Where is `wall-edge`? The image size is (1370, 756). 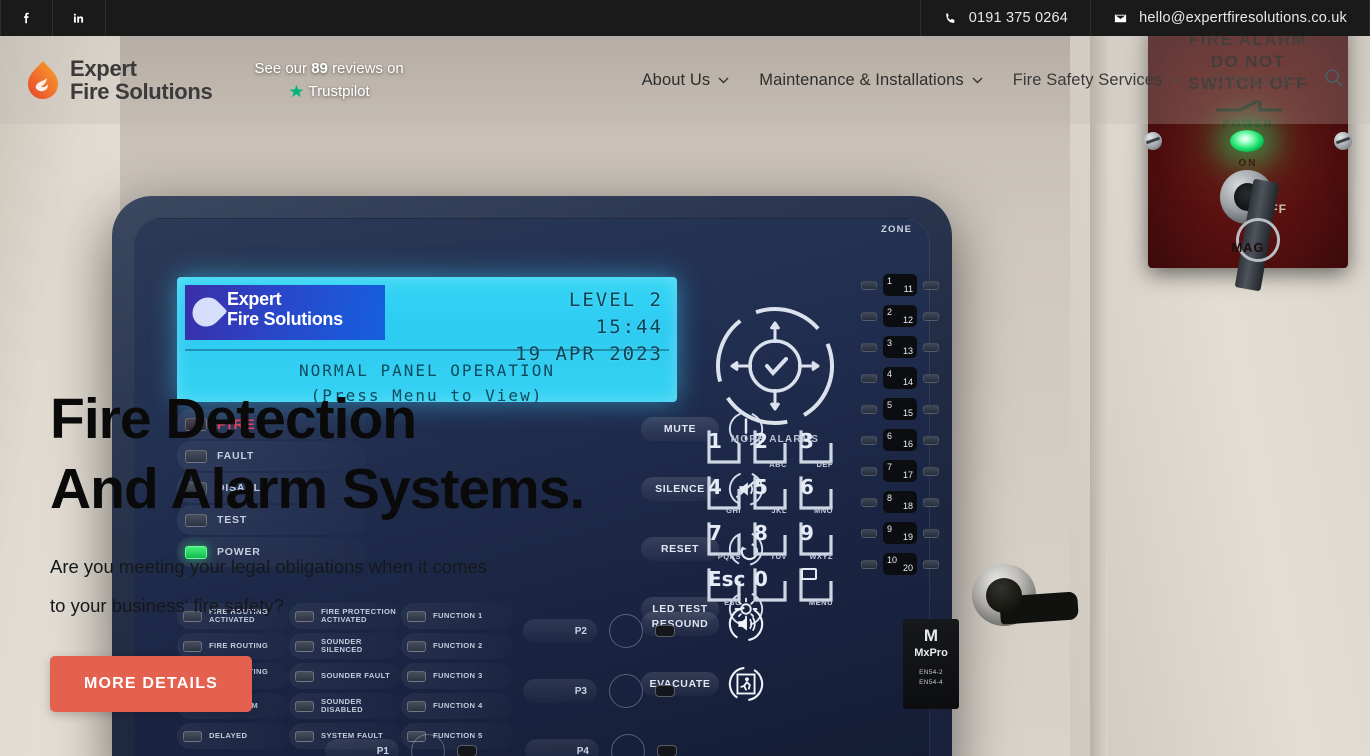 wall-edge is located at coordinates (1099, 396).